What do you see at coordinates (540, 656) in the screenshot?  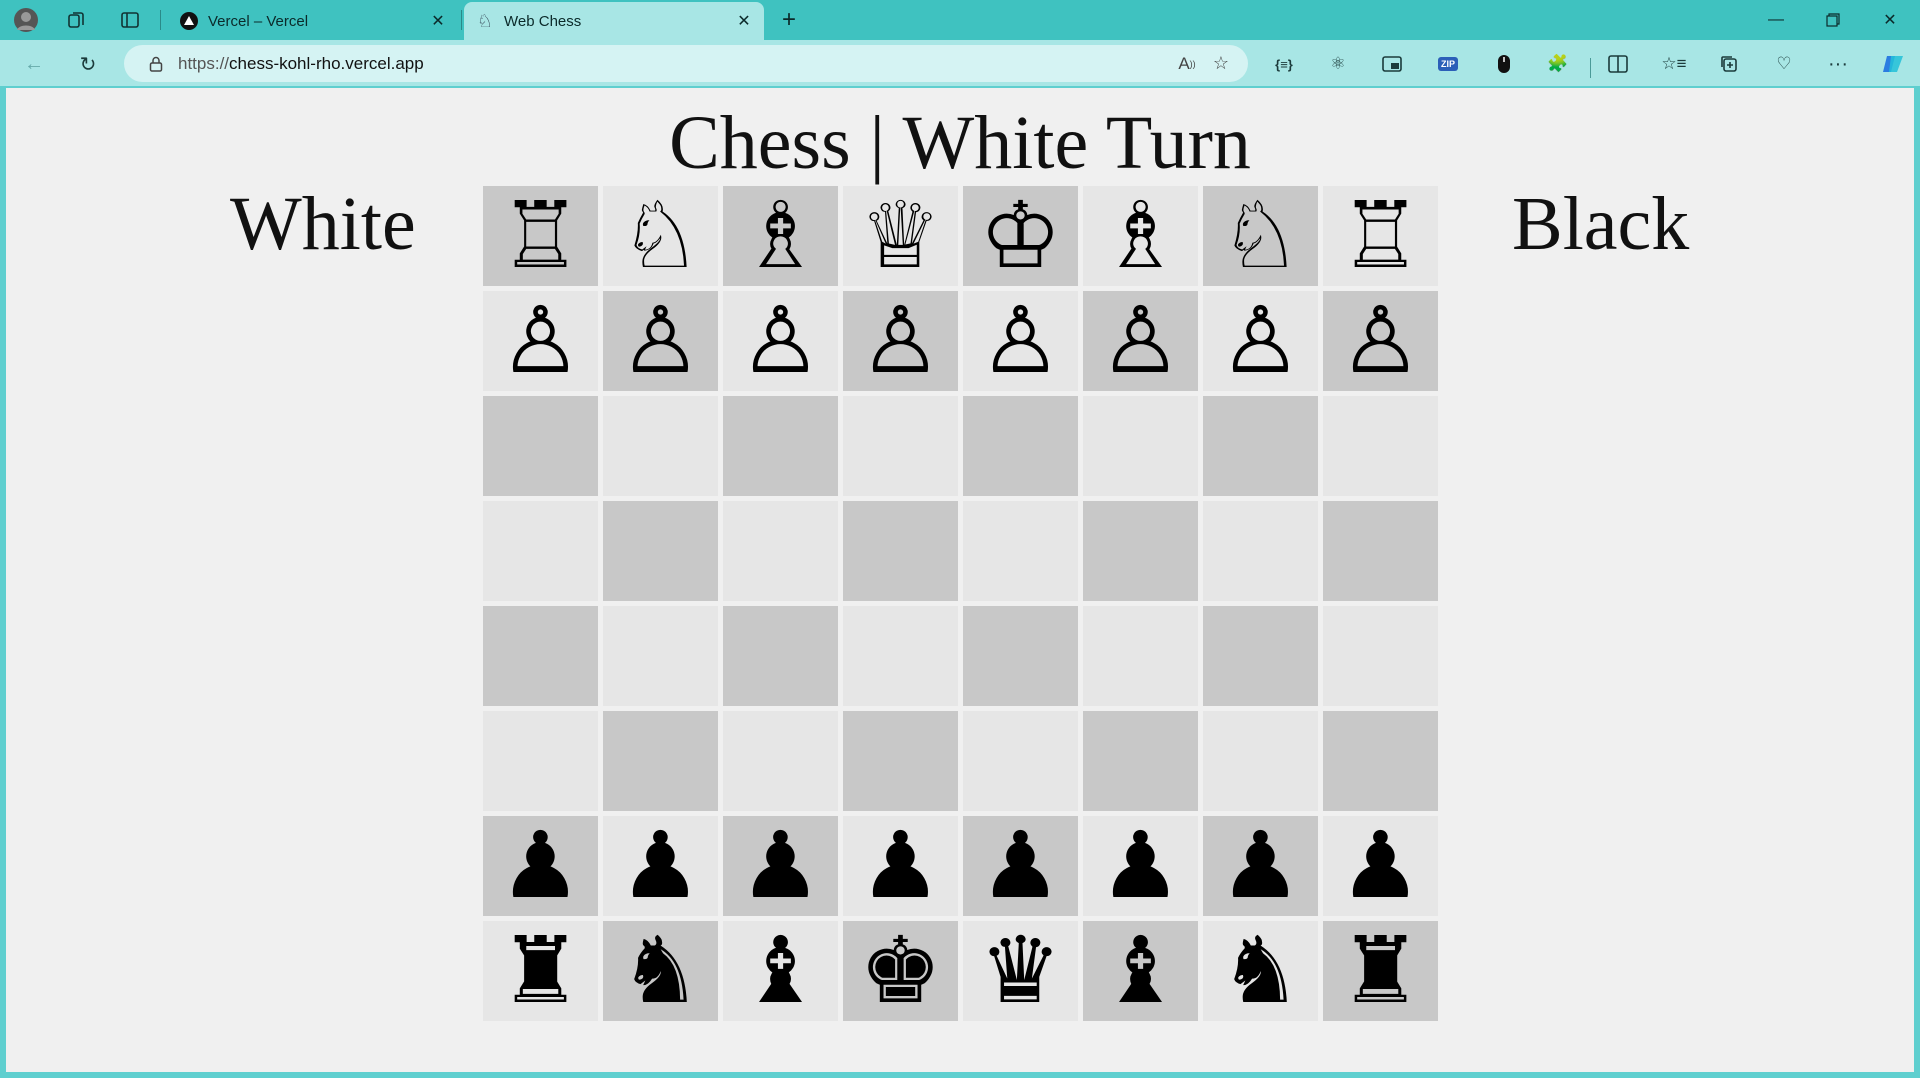 I see `board-square-a5` at bounding box center [540, 656].